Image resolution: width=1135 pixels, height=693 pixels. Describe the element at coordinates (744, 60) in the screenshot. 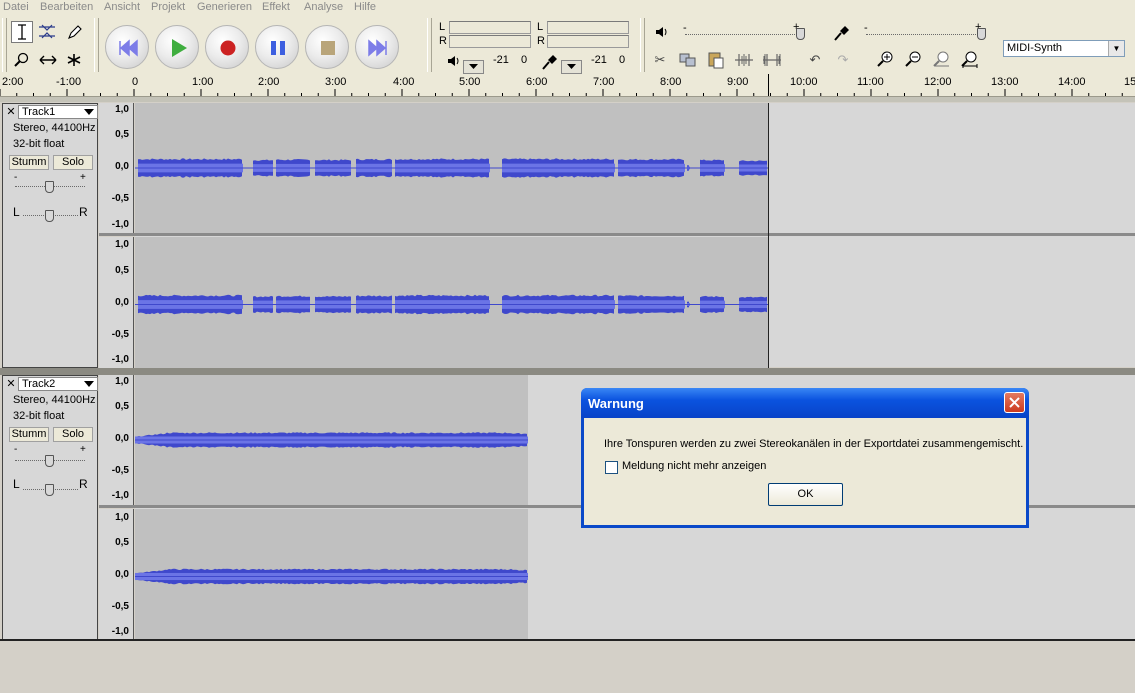

I see `trim-icon` at that location.